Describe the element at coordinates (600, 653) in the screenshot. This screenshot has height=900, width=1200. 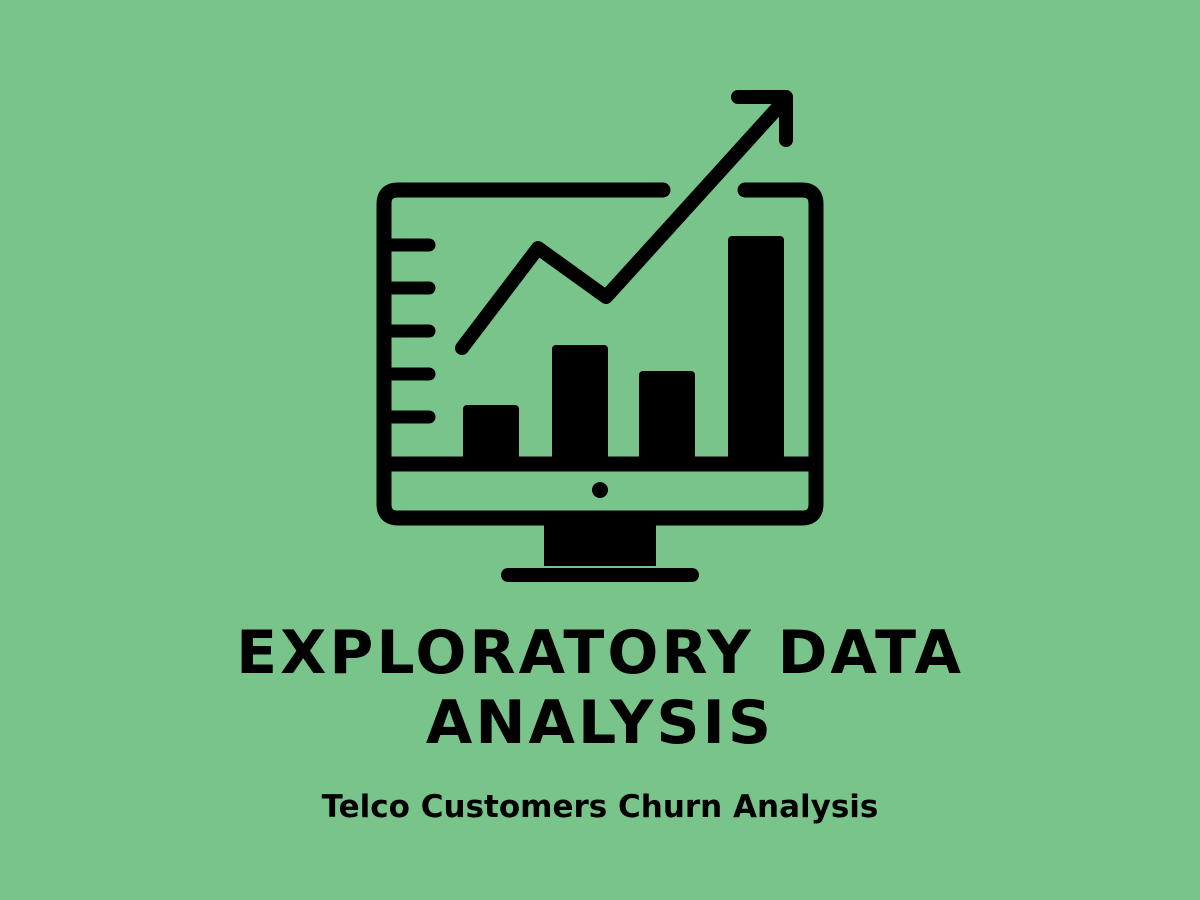
I see `title-line-1: EXPLORATORY DATA` at that location.